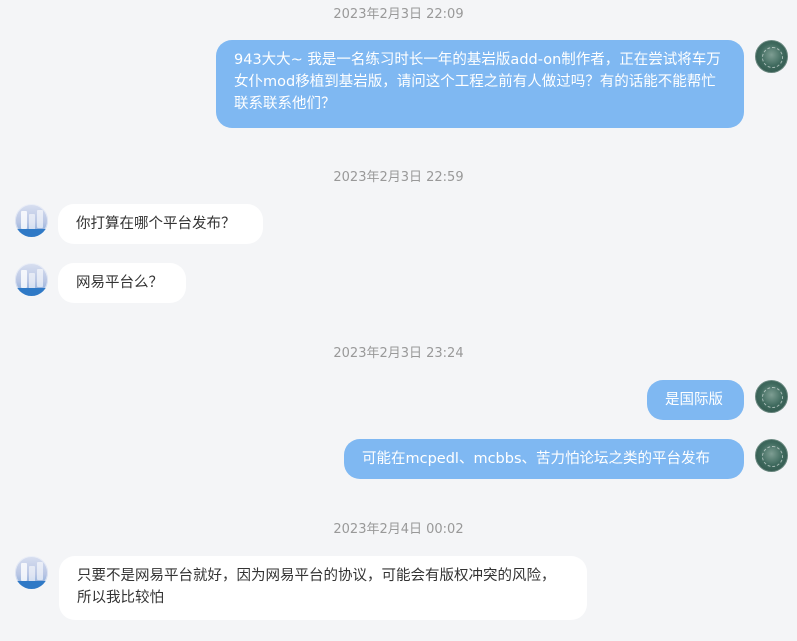 This screenshot has height=641, width=797. I want to click on message-bubble-received: 只要不是网易平台就好，因为网易平台的协议，可能会有版权冲突的风险，所以我比较怕, so click(323, 588).